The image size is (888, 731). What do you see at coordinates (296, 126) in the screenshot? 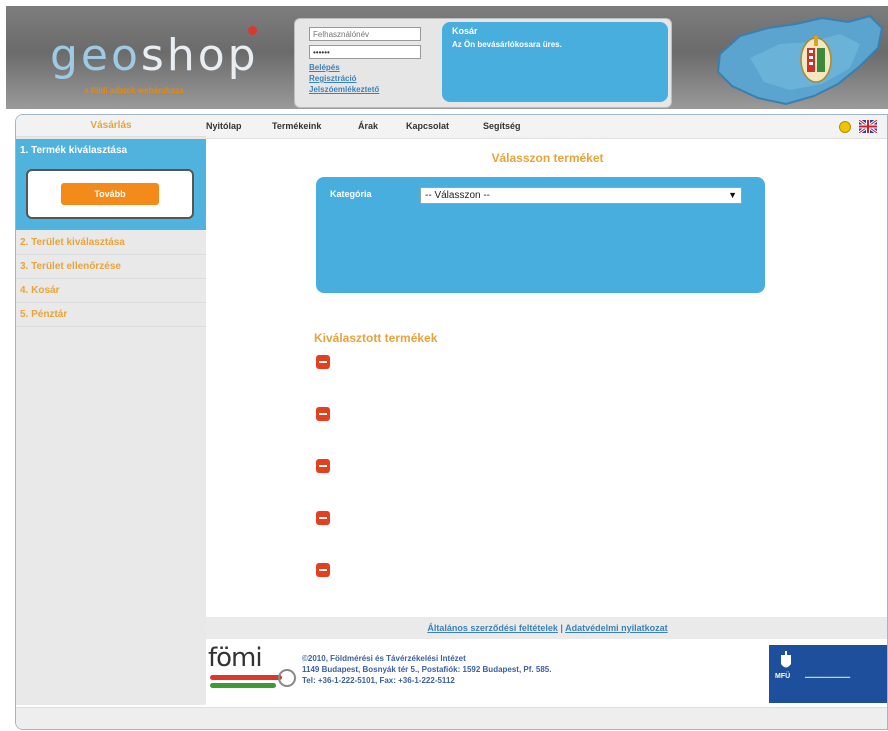
I see `nav-products: Termékeink` at bounding box center [296, 126].